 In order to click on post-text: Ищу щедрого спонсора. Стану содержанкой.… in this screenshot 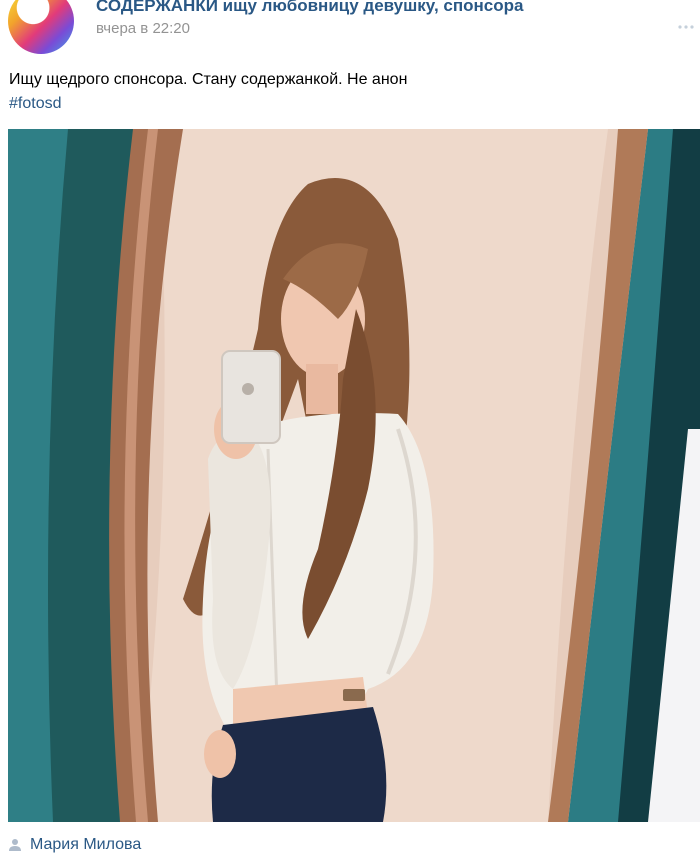, I will do `click(208, 79)`.